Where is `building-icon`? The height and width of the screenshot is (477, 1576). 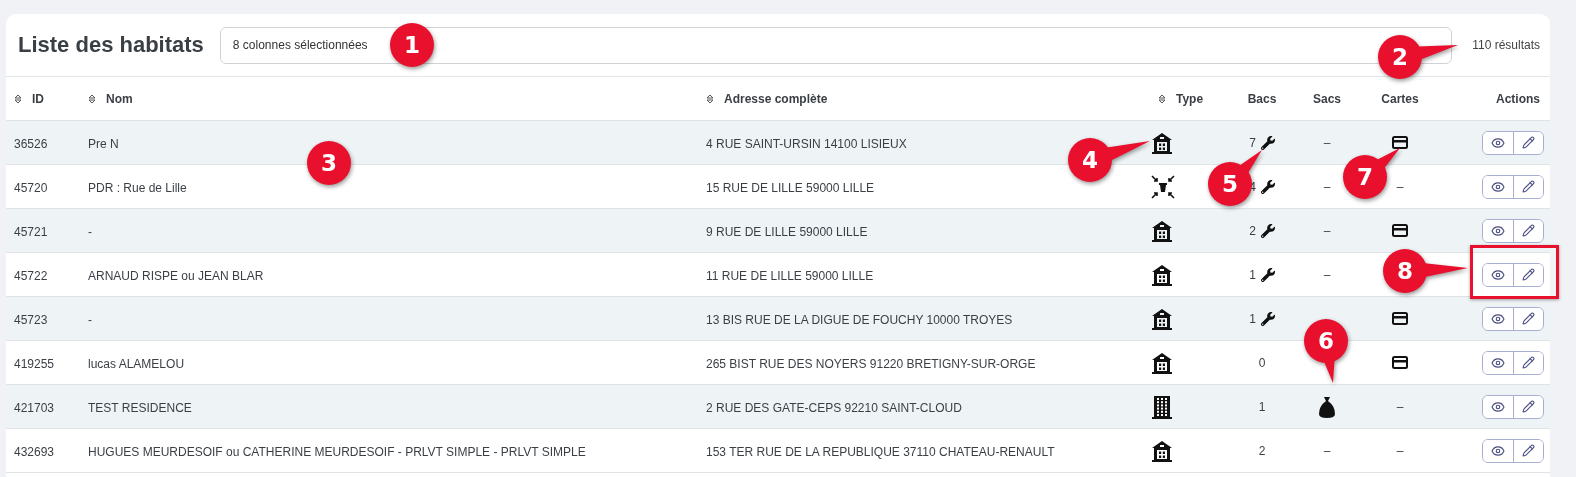
building-icon is located at coordinates (1162, 406).